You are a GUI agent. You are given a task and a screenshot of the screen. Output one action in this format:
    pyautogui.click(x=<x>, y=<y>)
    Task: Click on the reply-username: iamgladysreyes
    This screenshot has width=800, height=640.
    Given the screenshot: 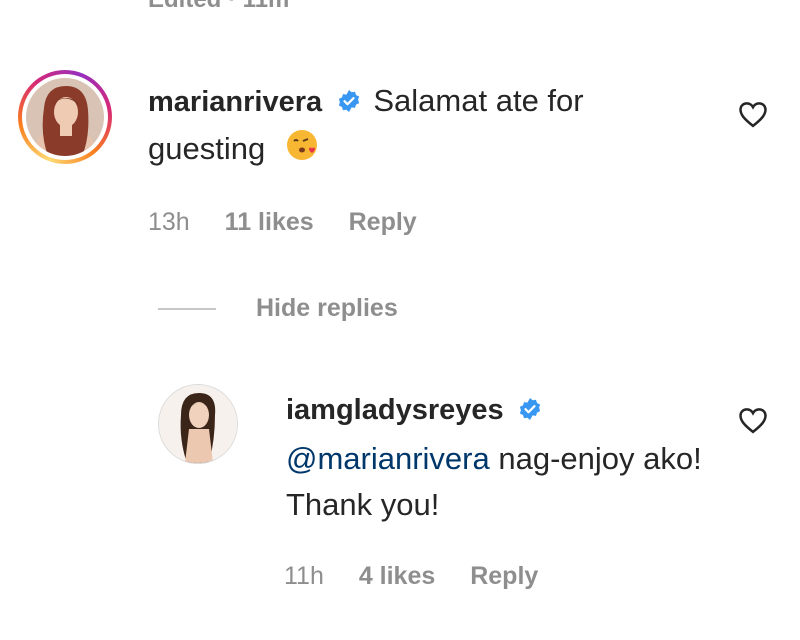 What is the action you would take?
    pyautogui.click(x=395, y=410)
    